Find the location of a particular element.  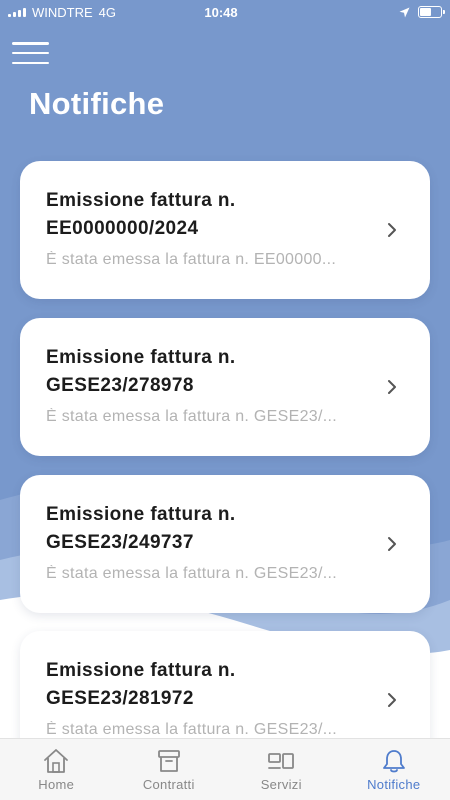

tab-notifiche-label: Notifiche is located at coordinates (394, 784).